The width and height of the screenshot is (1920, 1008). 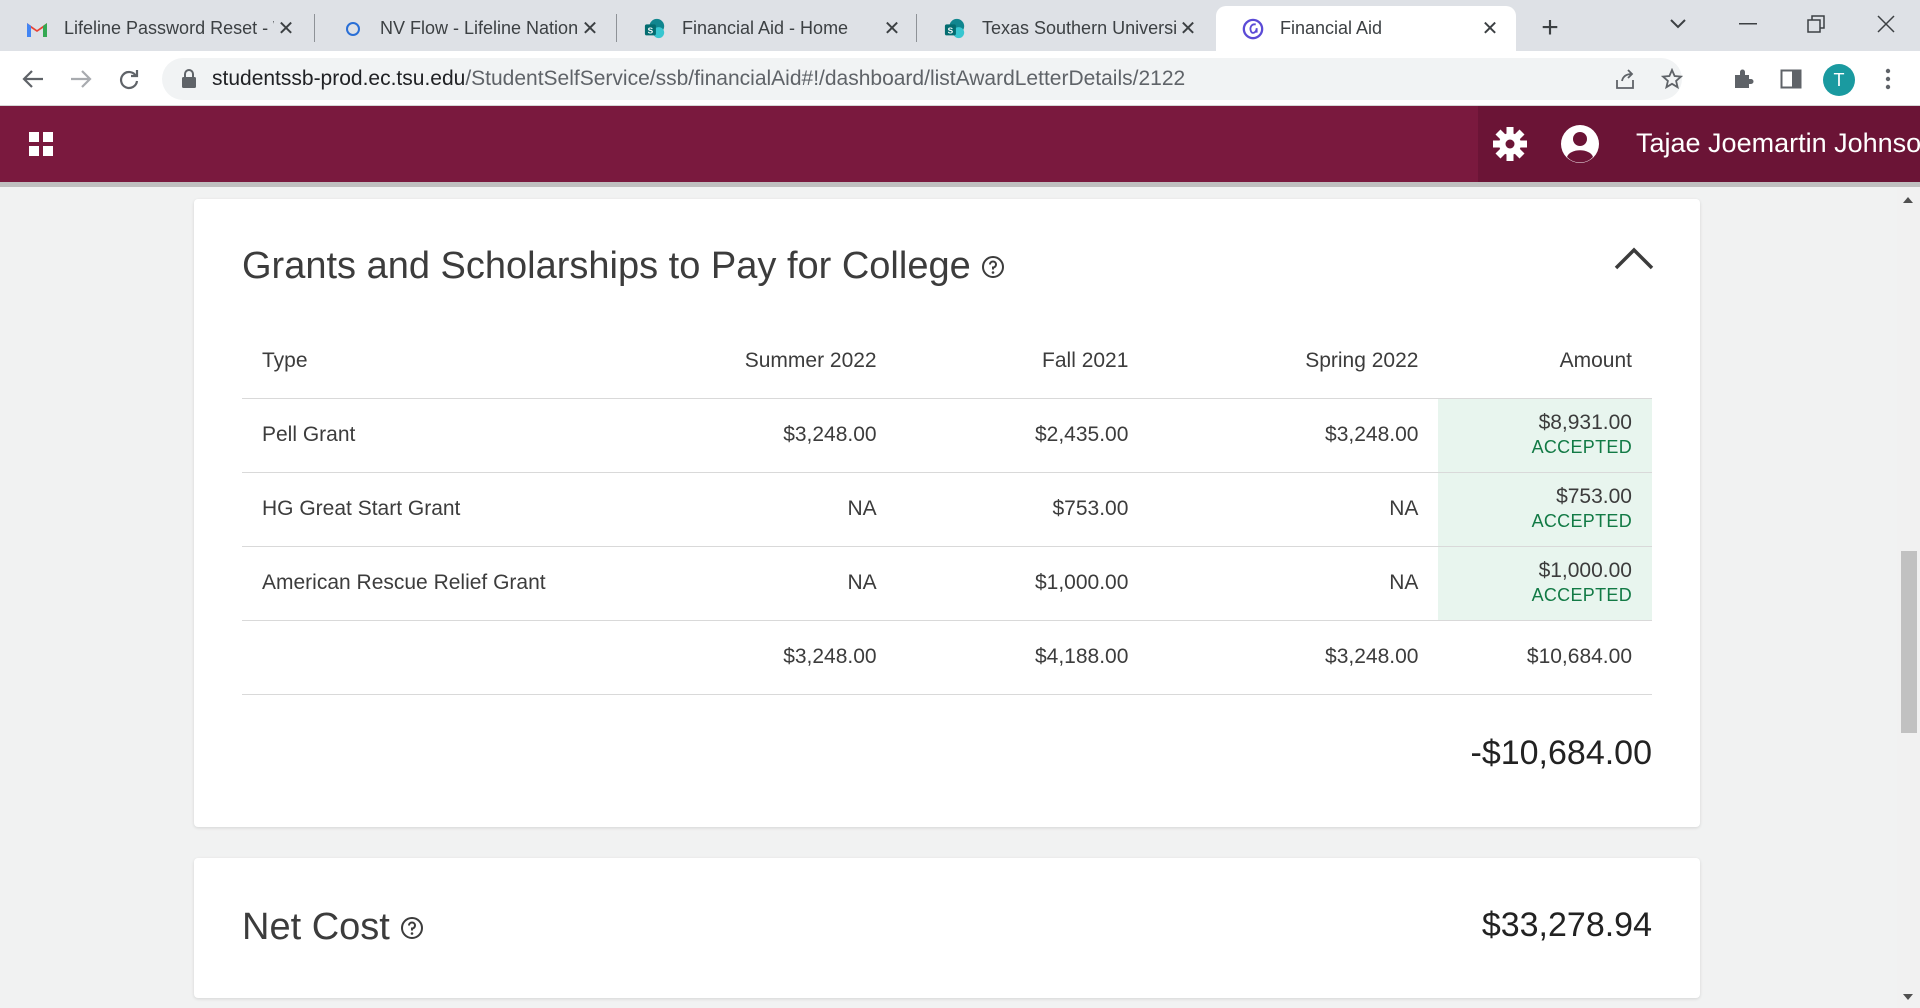 I want to click on net-cost-amount: $33,278.94, so click(x=1566, y=925).